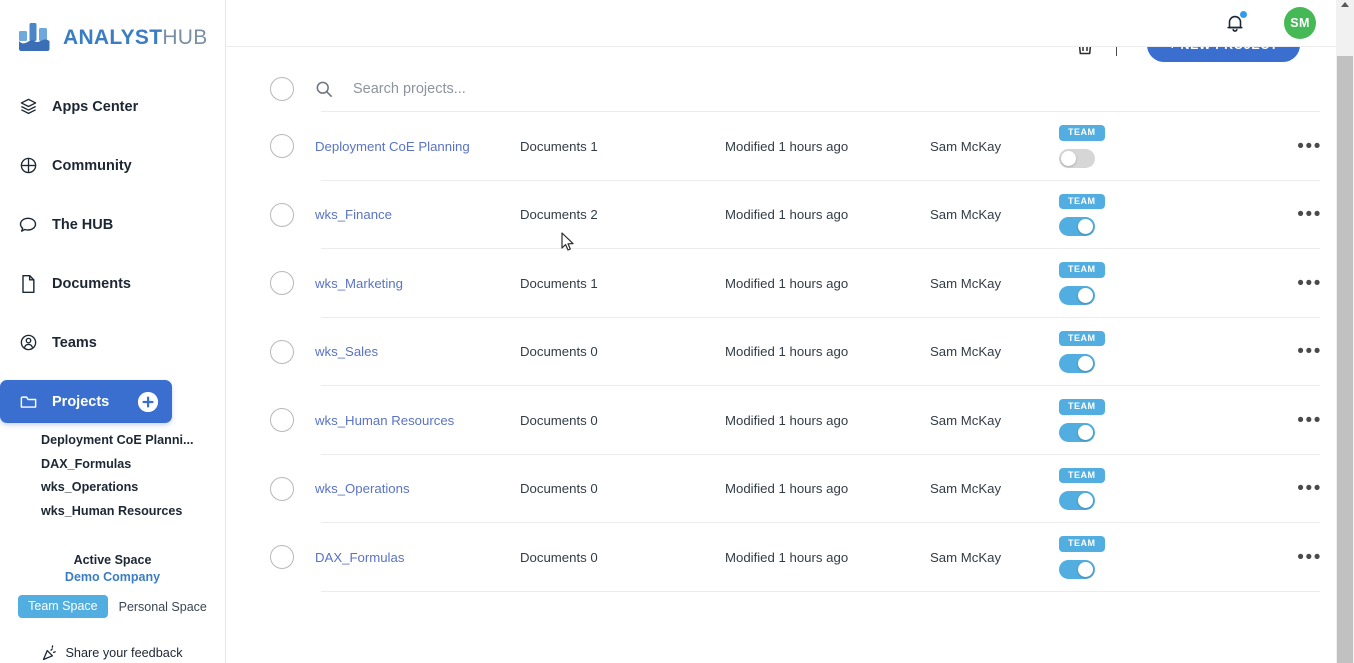 The height and width of the screenshot is (663, 1354). I want to click on project-sublist-item: DAX_Formulas, so click(133, 465).